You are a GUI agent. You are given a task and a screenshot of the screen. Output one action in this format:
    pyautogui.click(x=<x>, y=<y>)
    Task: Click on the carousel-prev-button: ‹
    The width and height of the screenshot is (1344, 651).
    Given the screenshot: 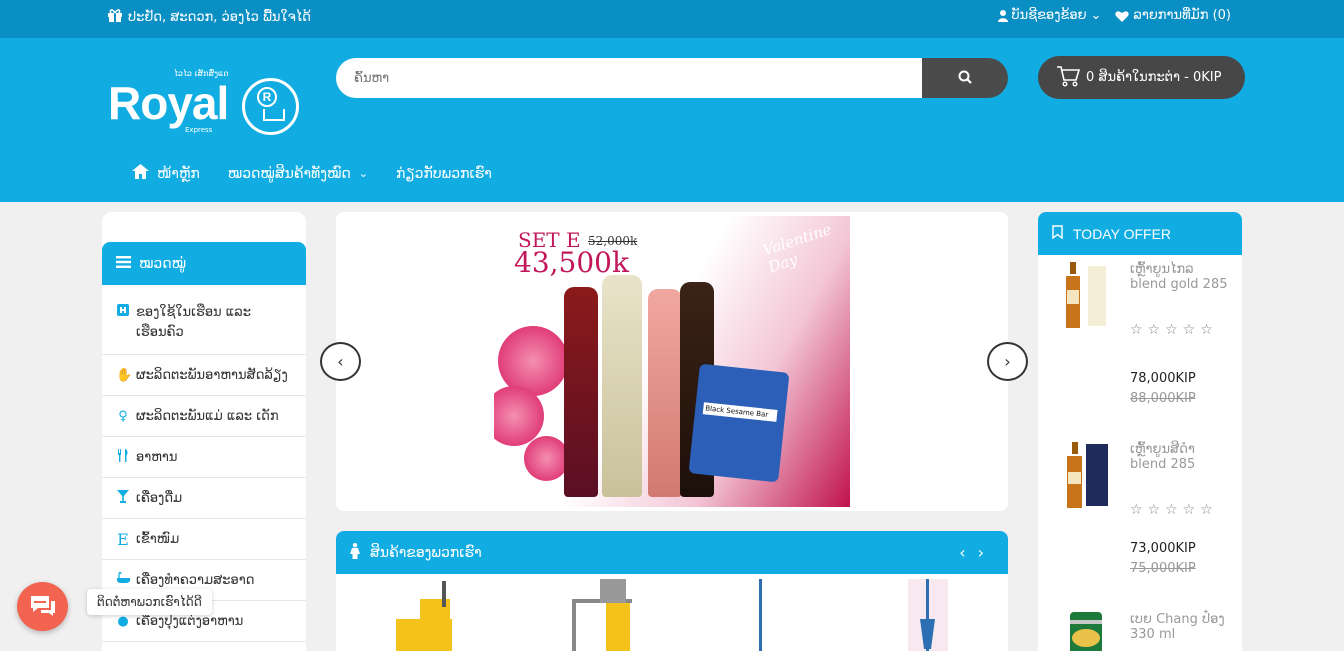 What is the action you would take?
    pyautogui.click(x=340, y=361)
    